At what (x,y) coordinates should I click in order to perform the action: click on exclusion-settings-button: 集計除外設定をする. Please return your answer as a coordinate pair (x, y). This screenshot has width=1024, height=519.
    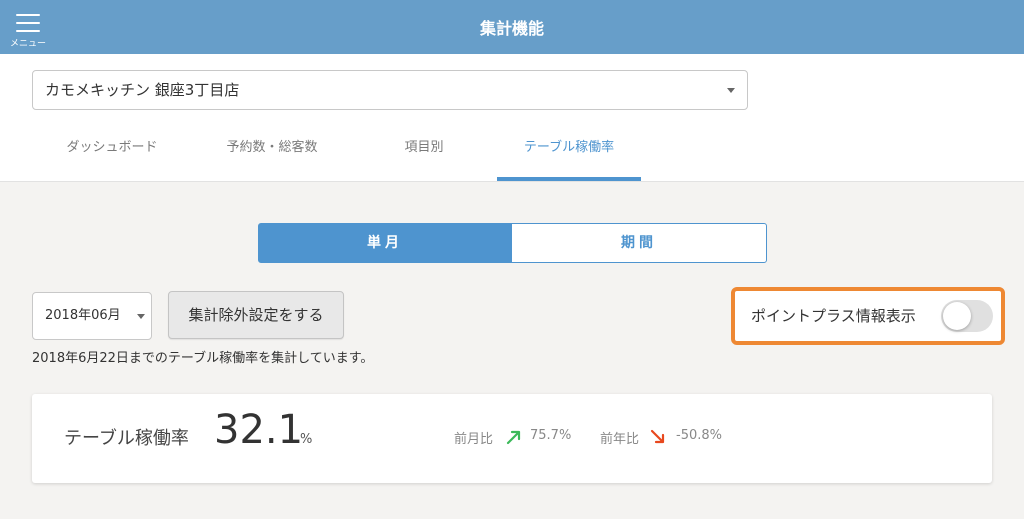
    Looking at the image, I should click on (256, 315).